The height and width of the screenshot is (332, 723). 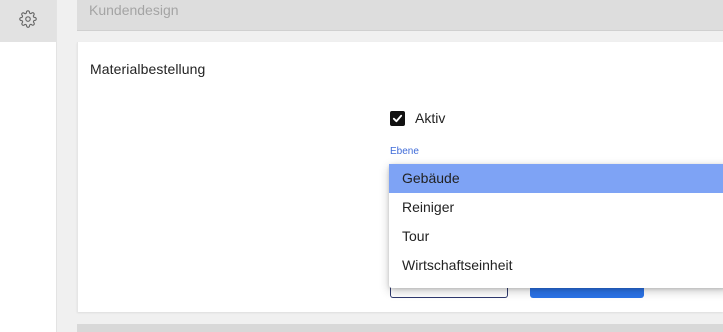 I want to click on left-sidebar, so click(x=28, y=166).